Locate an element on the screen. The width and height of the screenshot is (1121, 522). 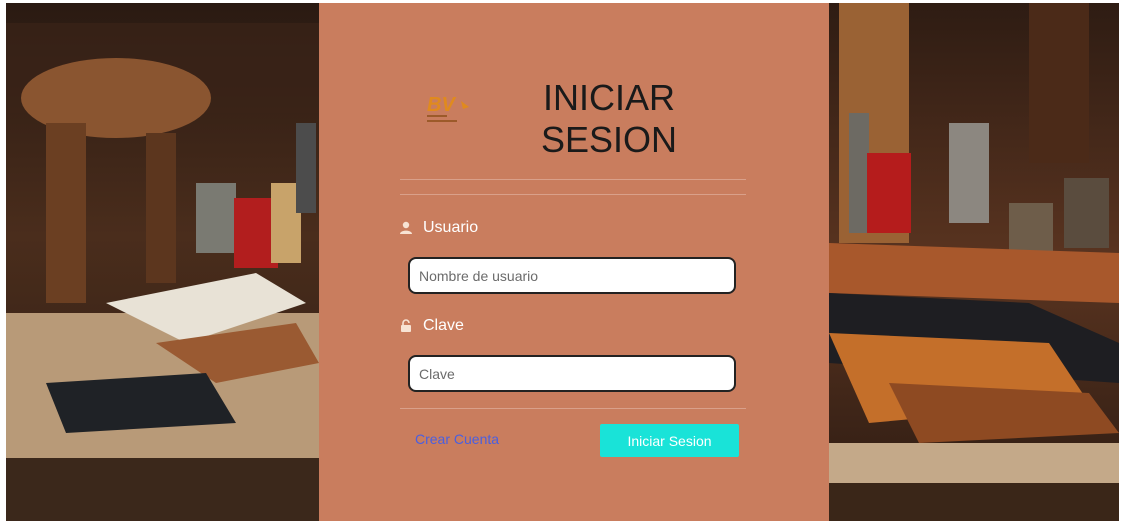
lock-icon is located at coordinates (406, 326).